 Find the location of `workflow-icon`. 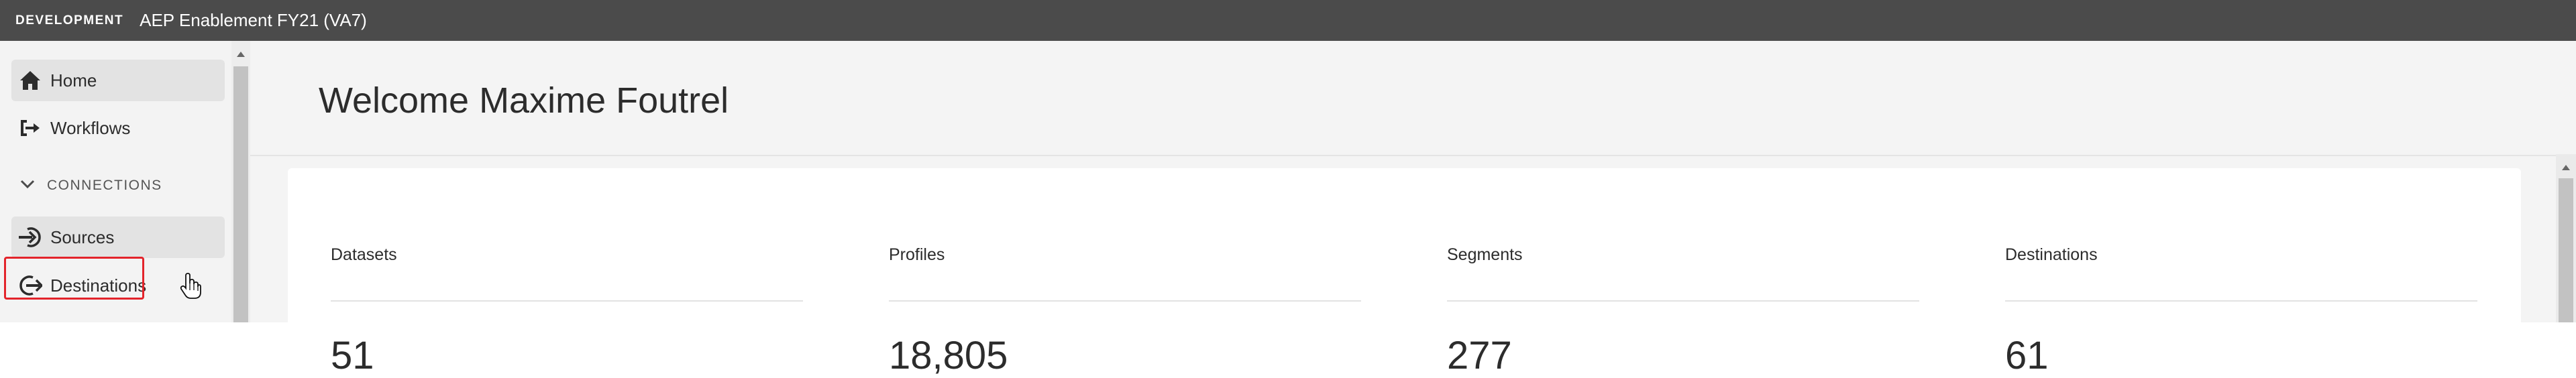

workflow-icon is located at coordinates (30, 128).